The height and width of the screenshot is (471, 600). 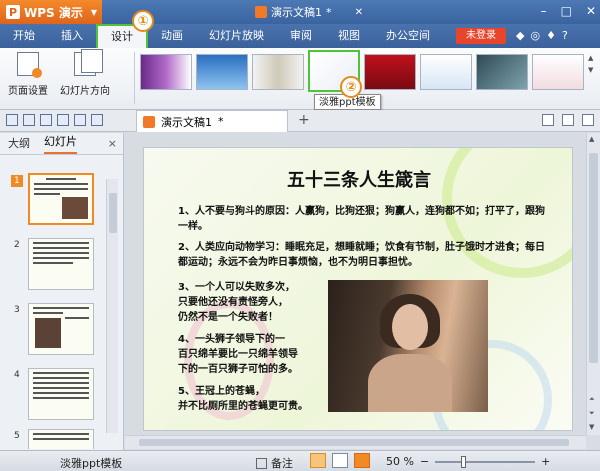 What do you see at coordinates (408, 36) in the screenshot?
I see `tab-office-space: 办公空间` at bounding box center [408, 36].